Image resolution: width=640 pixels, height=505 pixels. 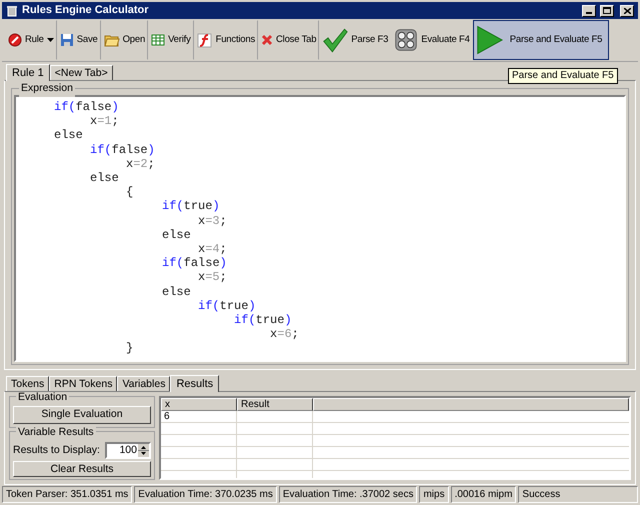 What do you see at coordinates (226, 40) in the screenshot?
I see `toolbar-button: Functions` at bounding box center [226, 40].